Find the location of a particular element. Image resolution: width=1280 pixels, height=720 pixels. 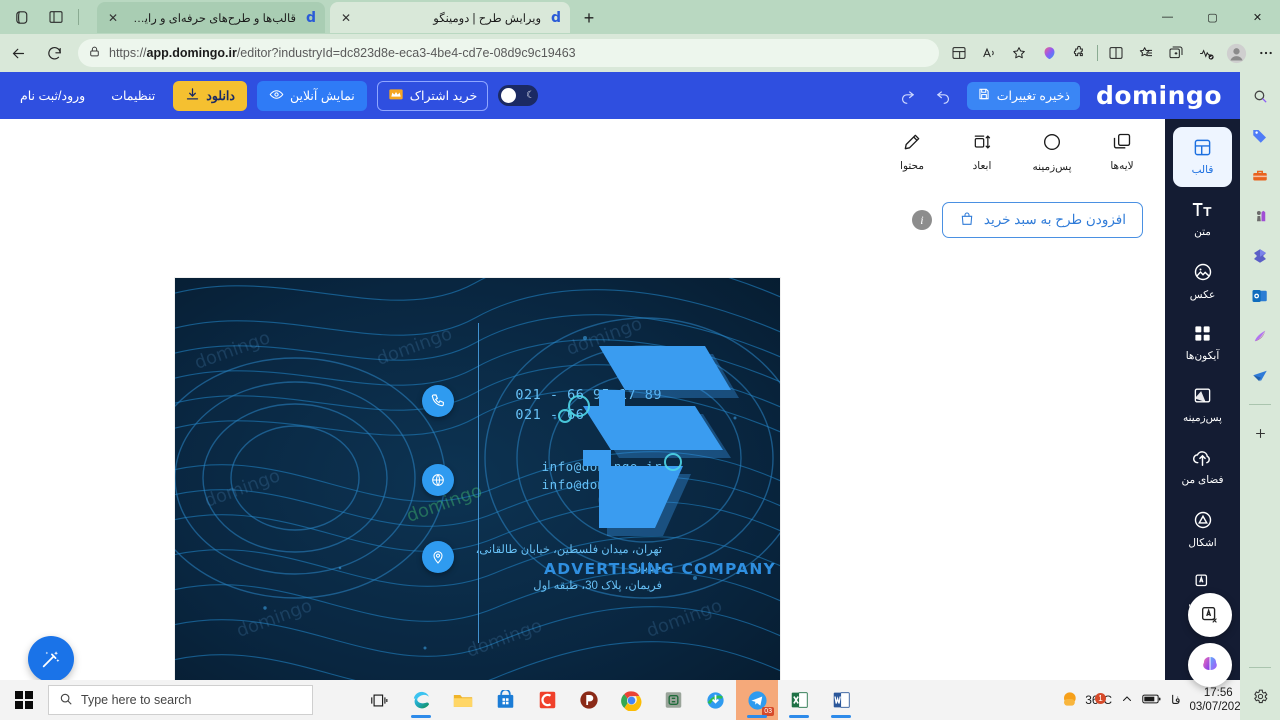

split-screen-icon is located at coordinates (959, 53).